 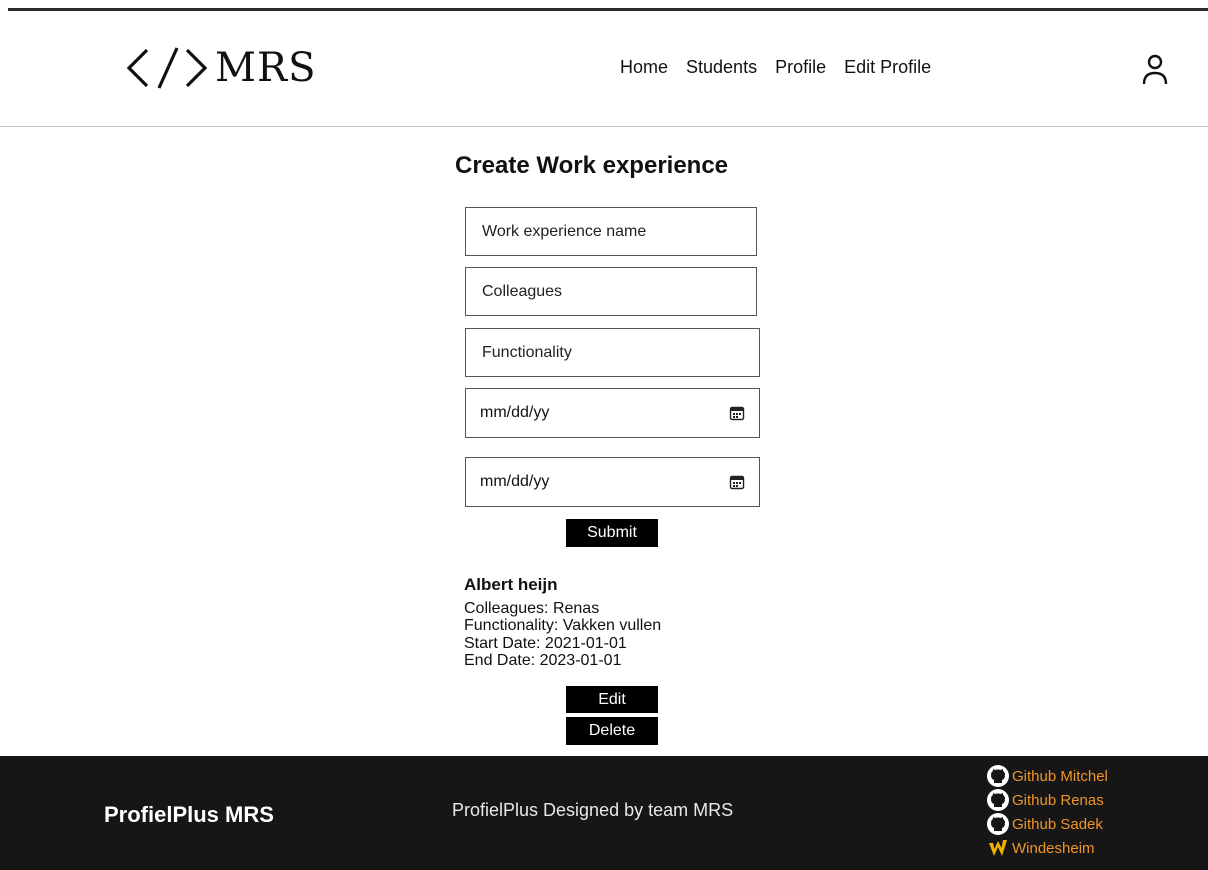 What do you see at coordinates (1057, 824) in the screenshot?
I see `footer-link-label: Github Sadek` at bounding box center [1057, 824].